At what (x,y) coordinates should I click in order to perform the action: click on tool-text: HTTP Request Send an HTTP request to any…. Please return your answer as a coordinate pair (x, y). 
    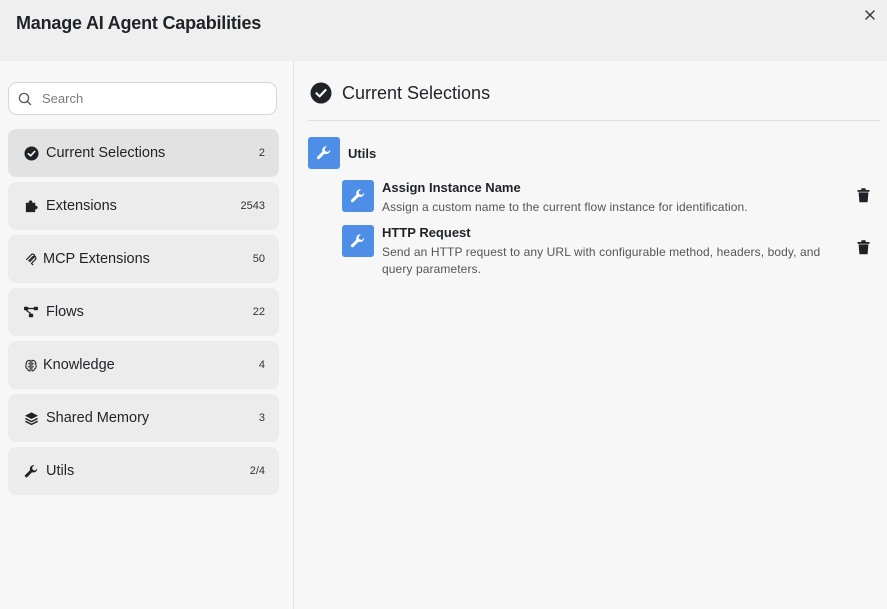
    Looking at the image, I should click on (615, 251).